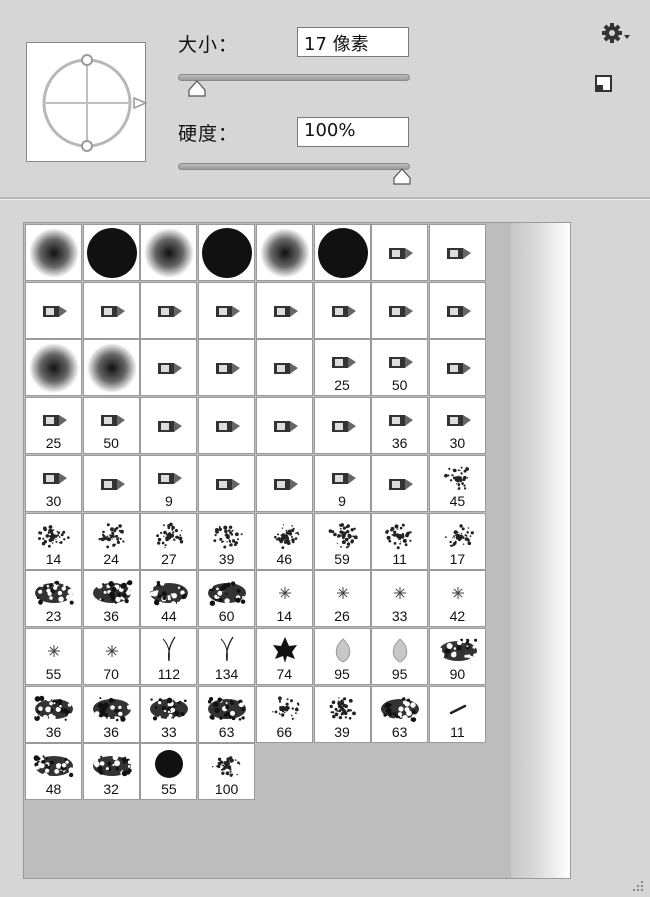  Describe the element at coordinates (604, 84) in the screenshot. I see `new-preset-icon` at that location.